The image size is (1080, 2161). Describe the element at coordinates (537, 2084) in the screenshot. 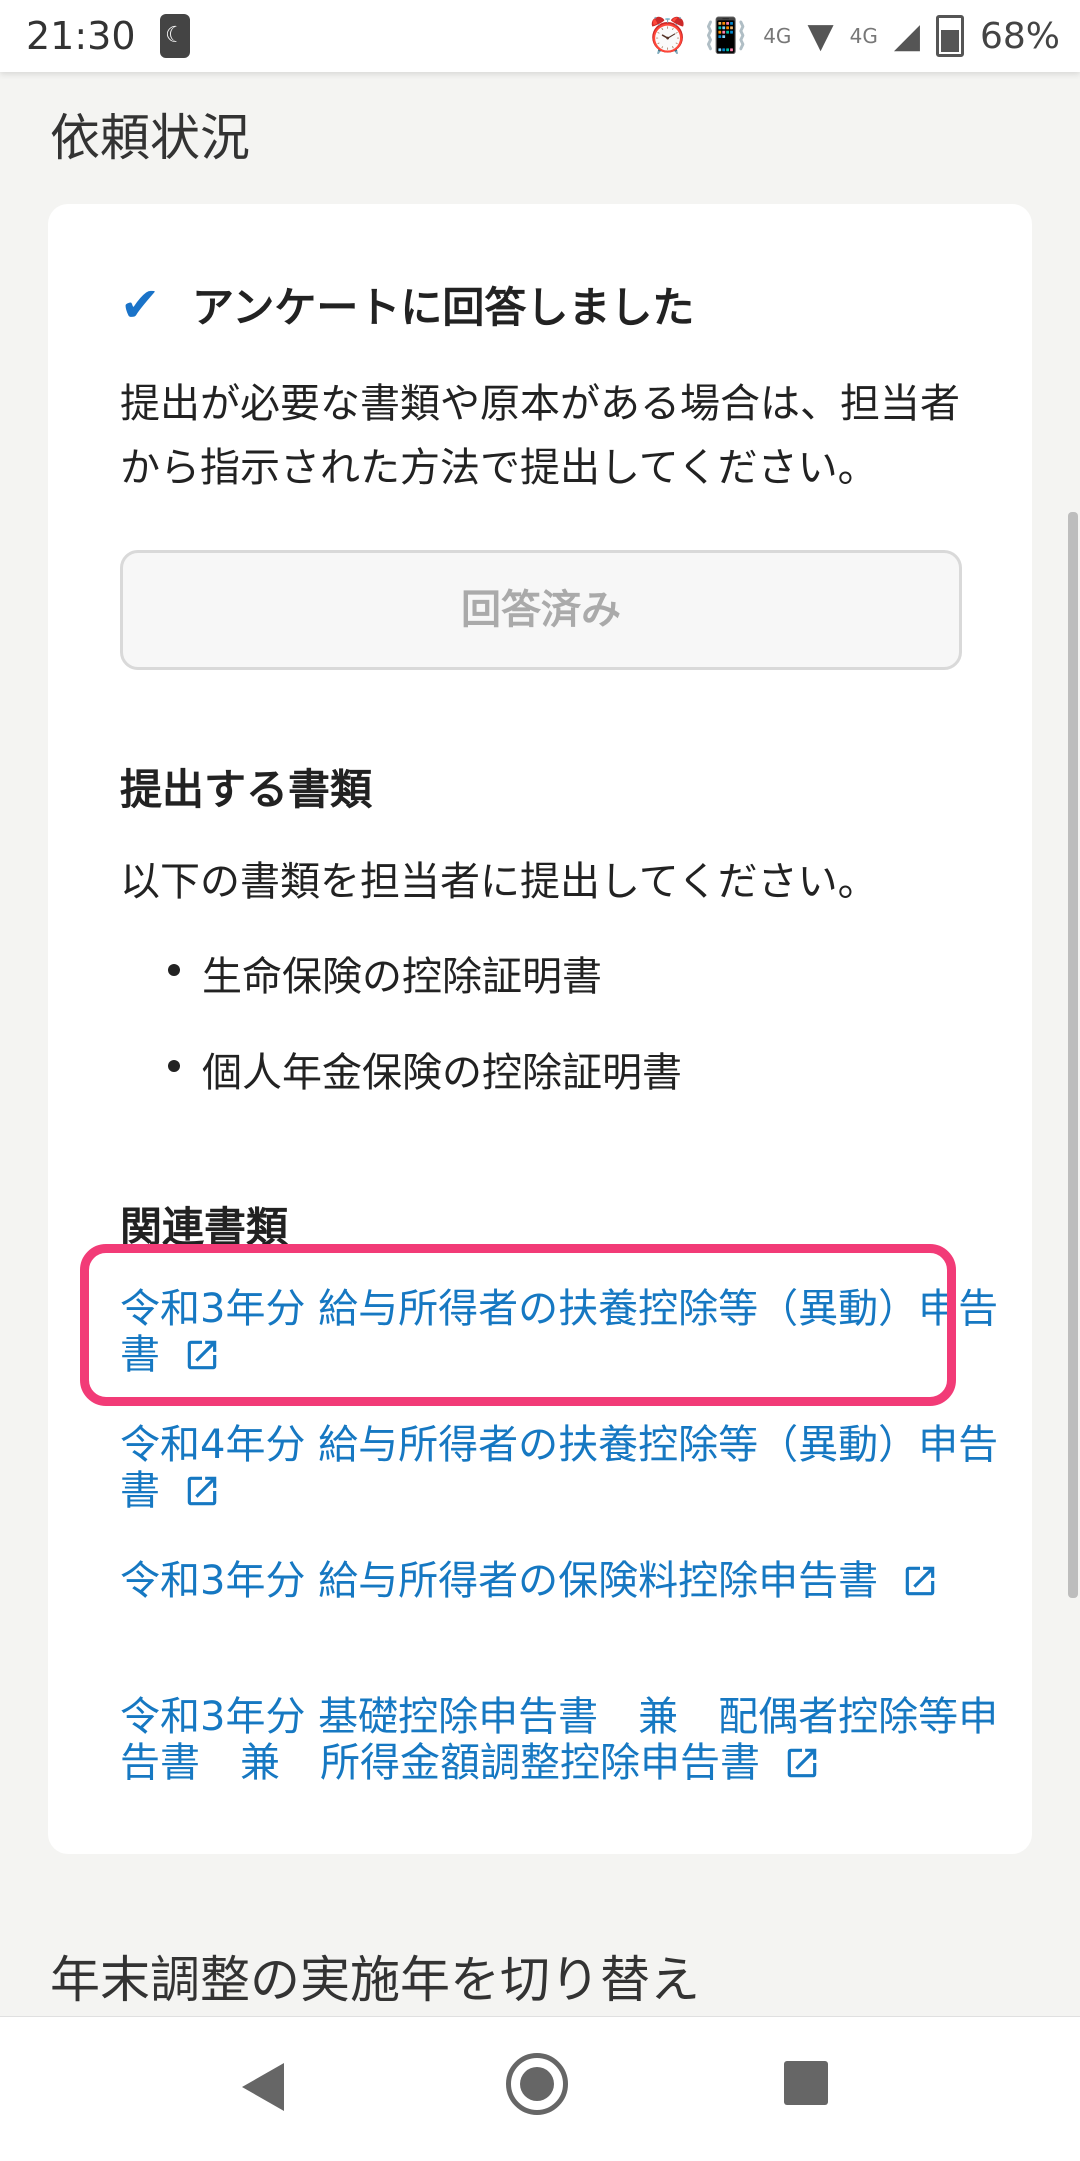

I see `home-icon` at that location.